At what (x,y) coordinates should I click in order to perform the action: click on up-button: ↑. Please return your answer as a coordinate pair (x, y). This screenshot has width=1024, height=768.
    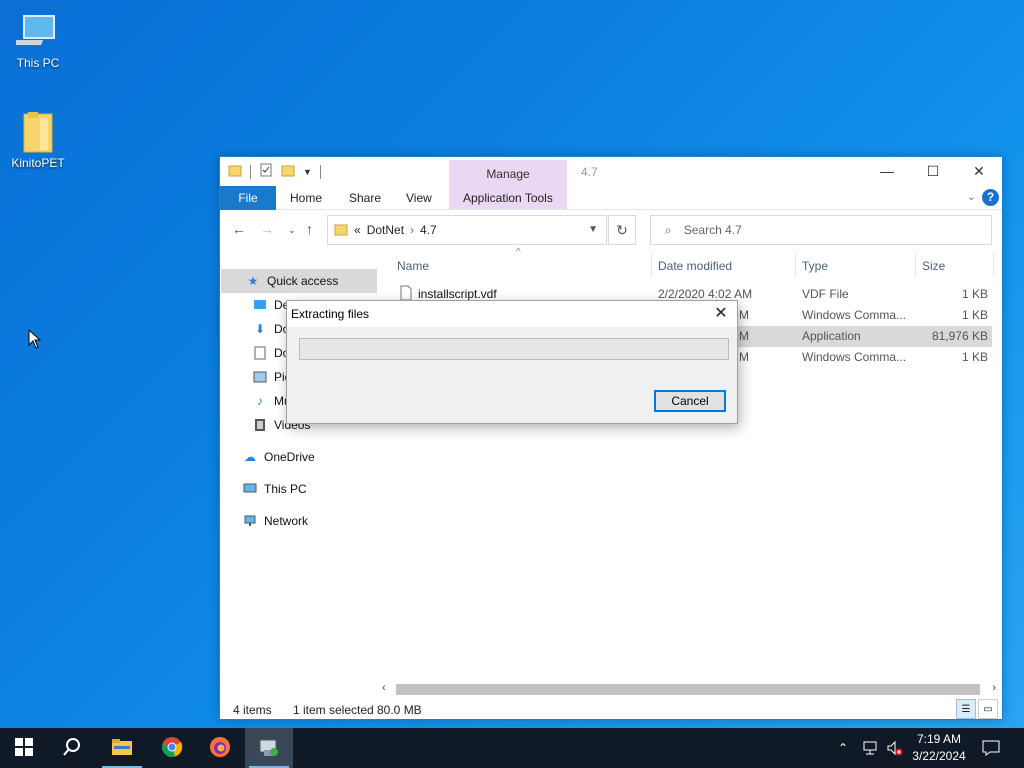
    Looking at the image, I should click on (309, 229).